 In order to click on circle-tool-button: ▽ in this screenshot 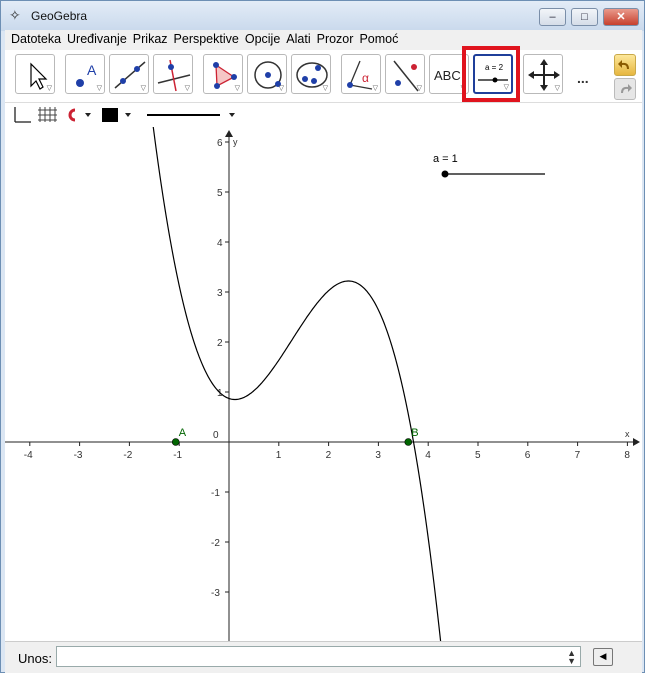, I will do `click(267, 74)`.